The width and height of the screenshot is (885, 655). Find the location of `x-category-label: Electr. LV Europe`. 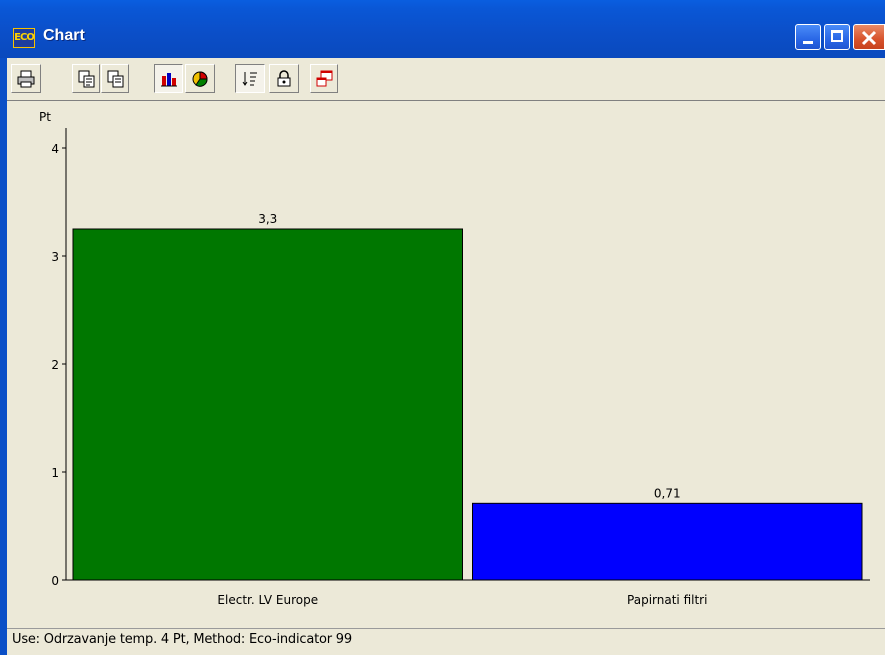

x-category-label: Electr. LV Europe is located at coordinates (267, 600).